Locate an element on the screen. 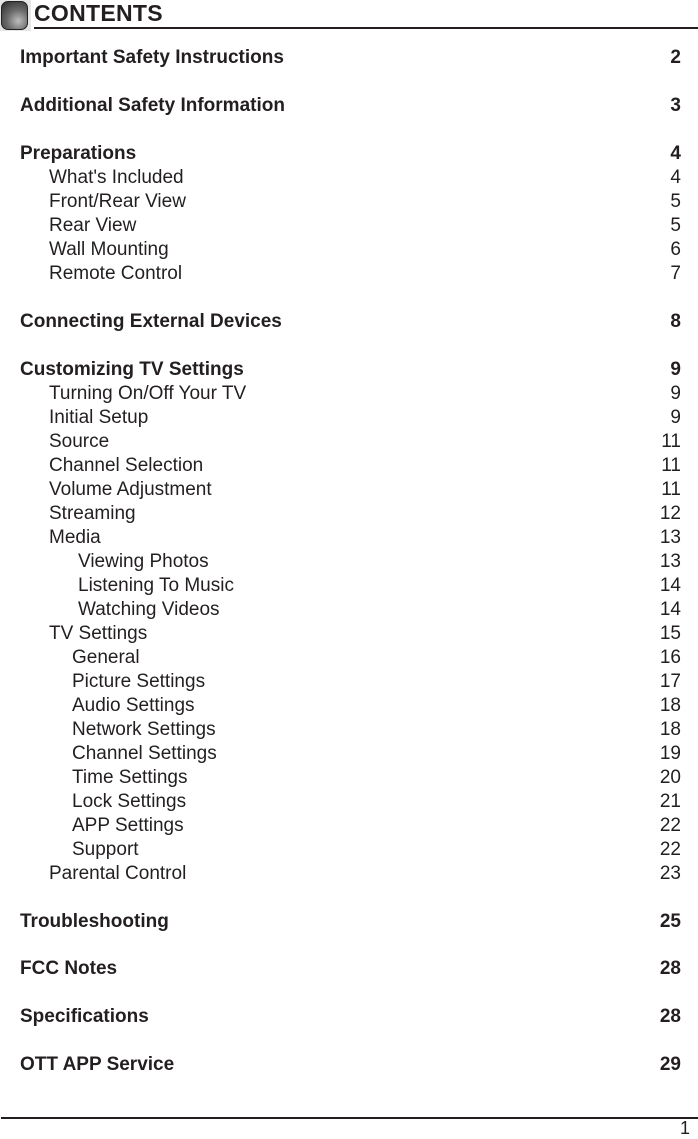  toc-entry-label: Media is located at coordinates (75, 537).